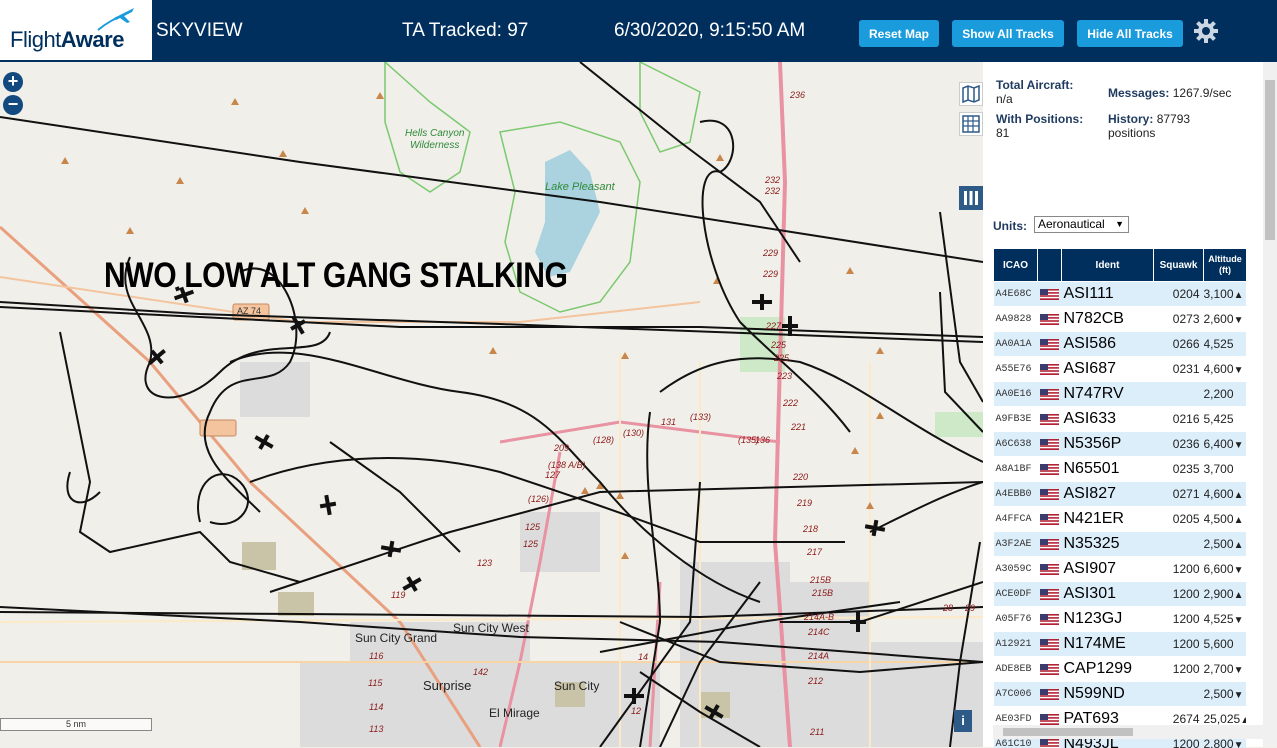 This screenshot has width=1277, height=748. Describe the element at coordinates (1120, 669) in the screenshot. I see `table-row: ADE8EBCAP129912002,700▼` at that location.